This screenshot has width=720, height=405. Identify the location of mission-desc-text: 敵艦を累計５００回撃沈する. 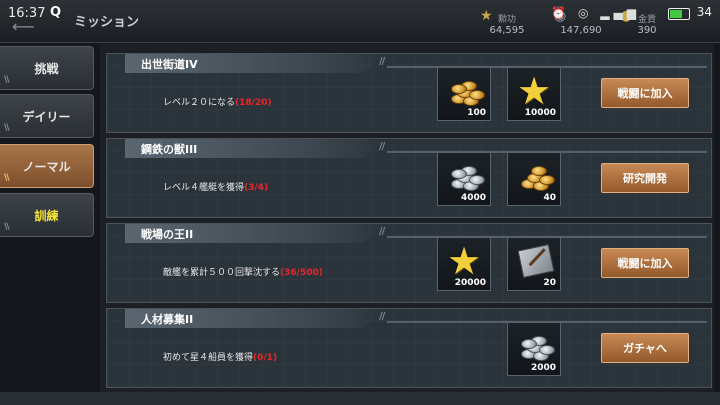
(222, 273).